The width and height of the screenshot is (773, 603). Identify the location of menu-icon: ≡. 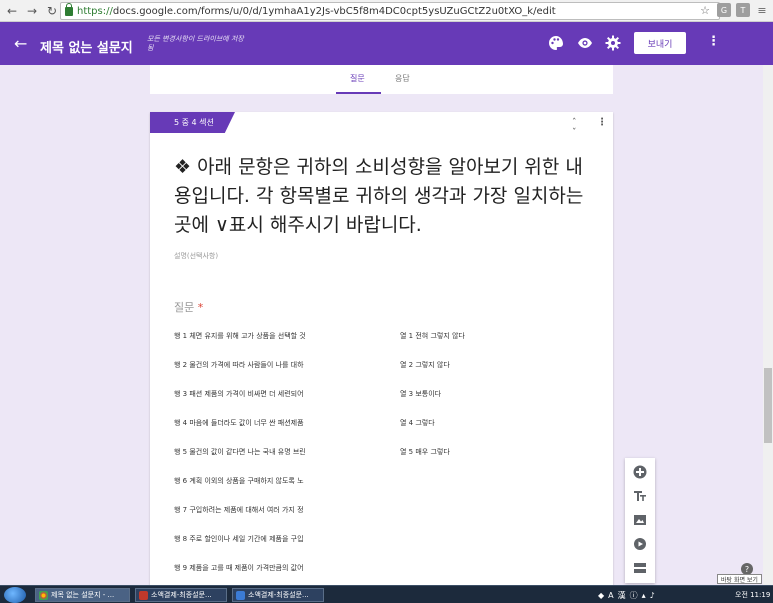
(762, 10).